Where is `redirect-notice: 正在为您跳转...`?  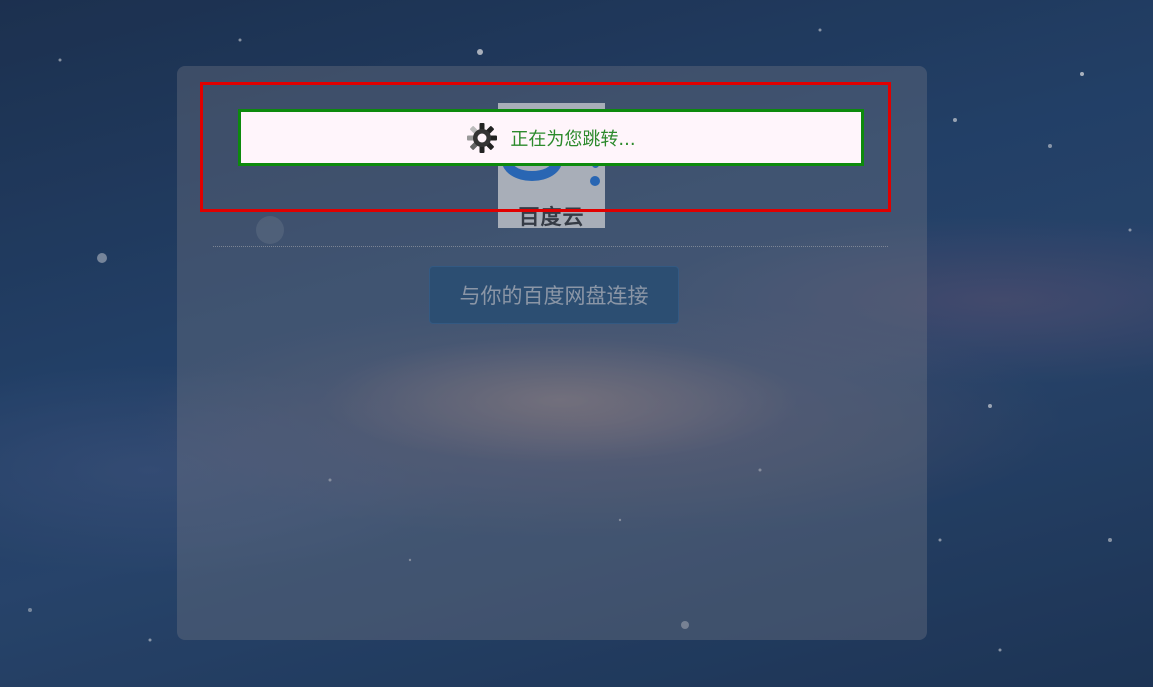
redirect-notice: 正在为您跳转... is located at coordinates (551, 137).